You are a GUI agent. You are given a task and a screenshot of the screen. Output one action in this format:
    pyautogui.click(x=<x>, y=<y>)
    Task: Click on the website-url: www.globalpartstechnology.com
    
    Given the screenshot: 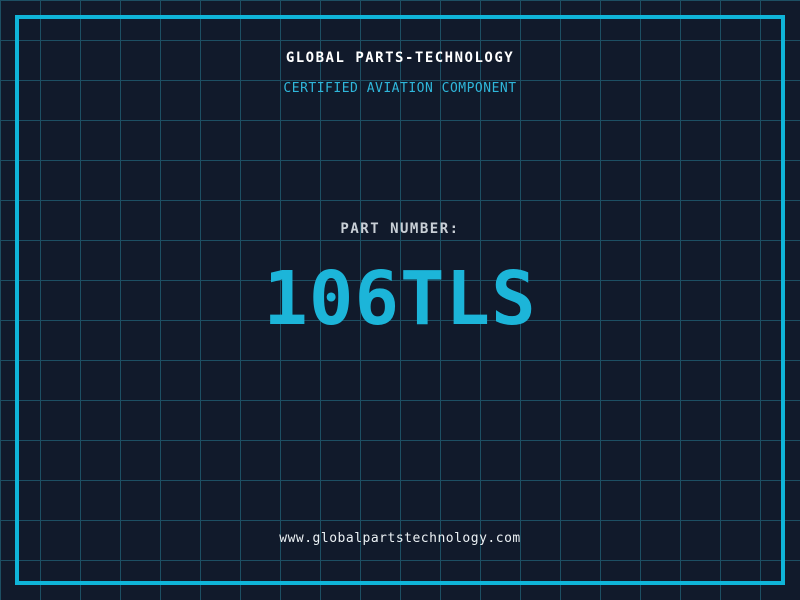 What is the action you would take?
    pyautogui.click(x=400, y=538)
    